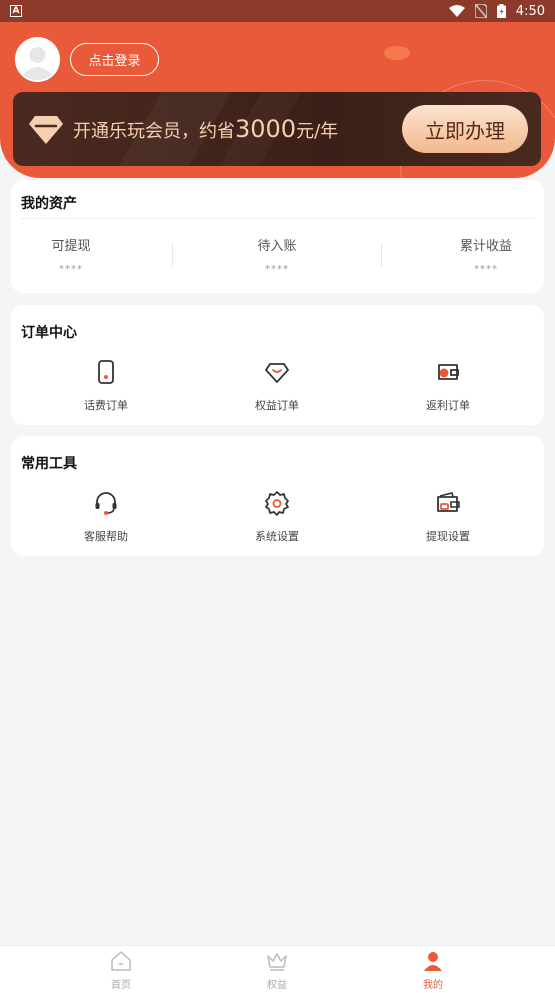  Describe the element at coordinates (277, 386) in the screenshot. I see `order-benefits: 权益订单` at that location.